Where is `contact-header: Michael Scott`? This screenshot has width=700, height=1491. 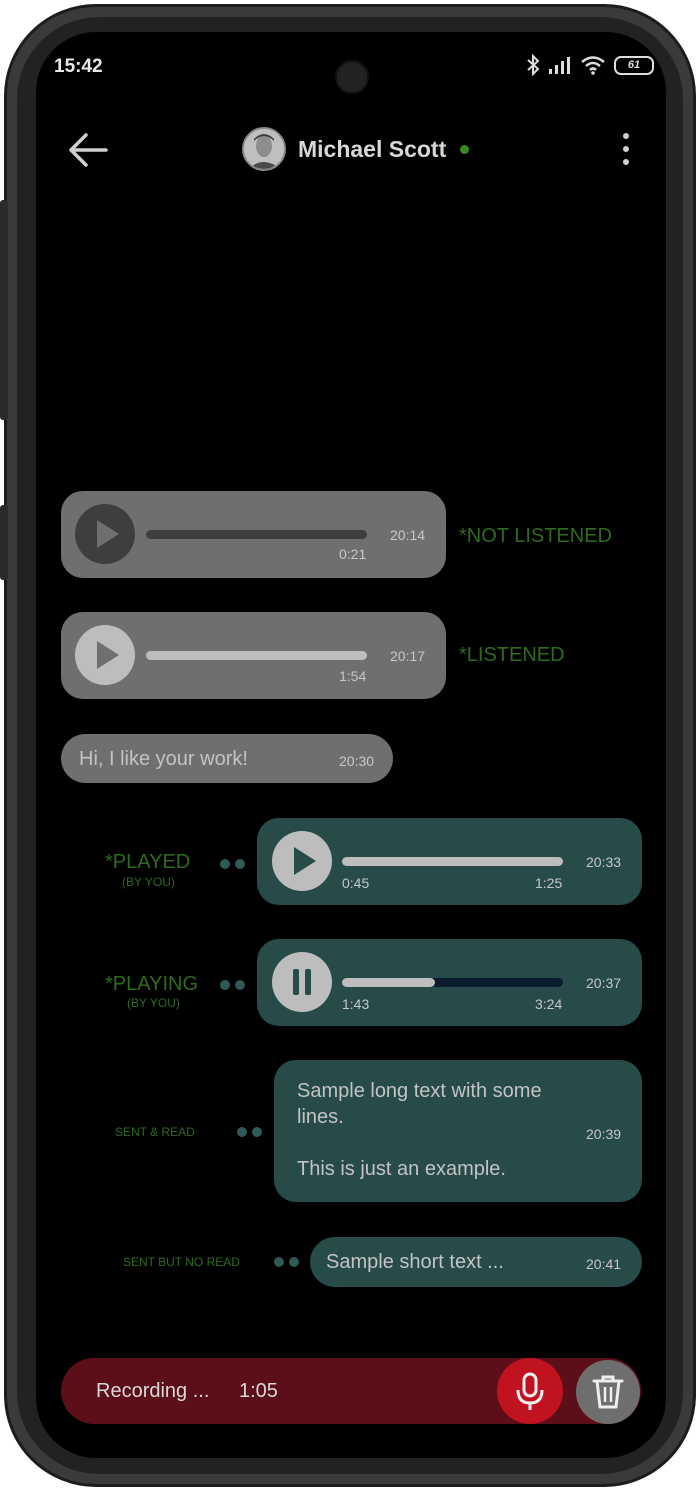
contact-header: Michael Scott is located at coordinates (356, 149).